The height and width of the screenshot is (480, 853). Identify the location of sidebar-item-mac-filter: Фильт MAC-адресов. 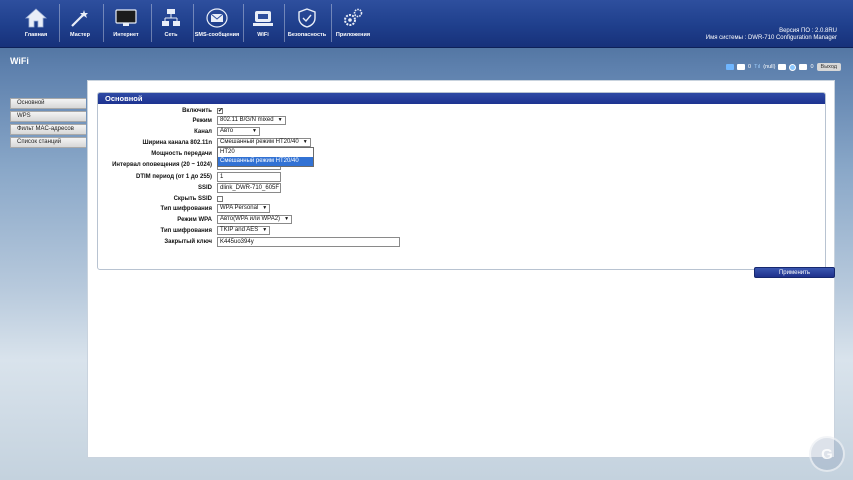
(48, 129).